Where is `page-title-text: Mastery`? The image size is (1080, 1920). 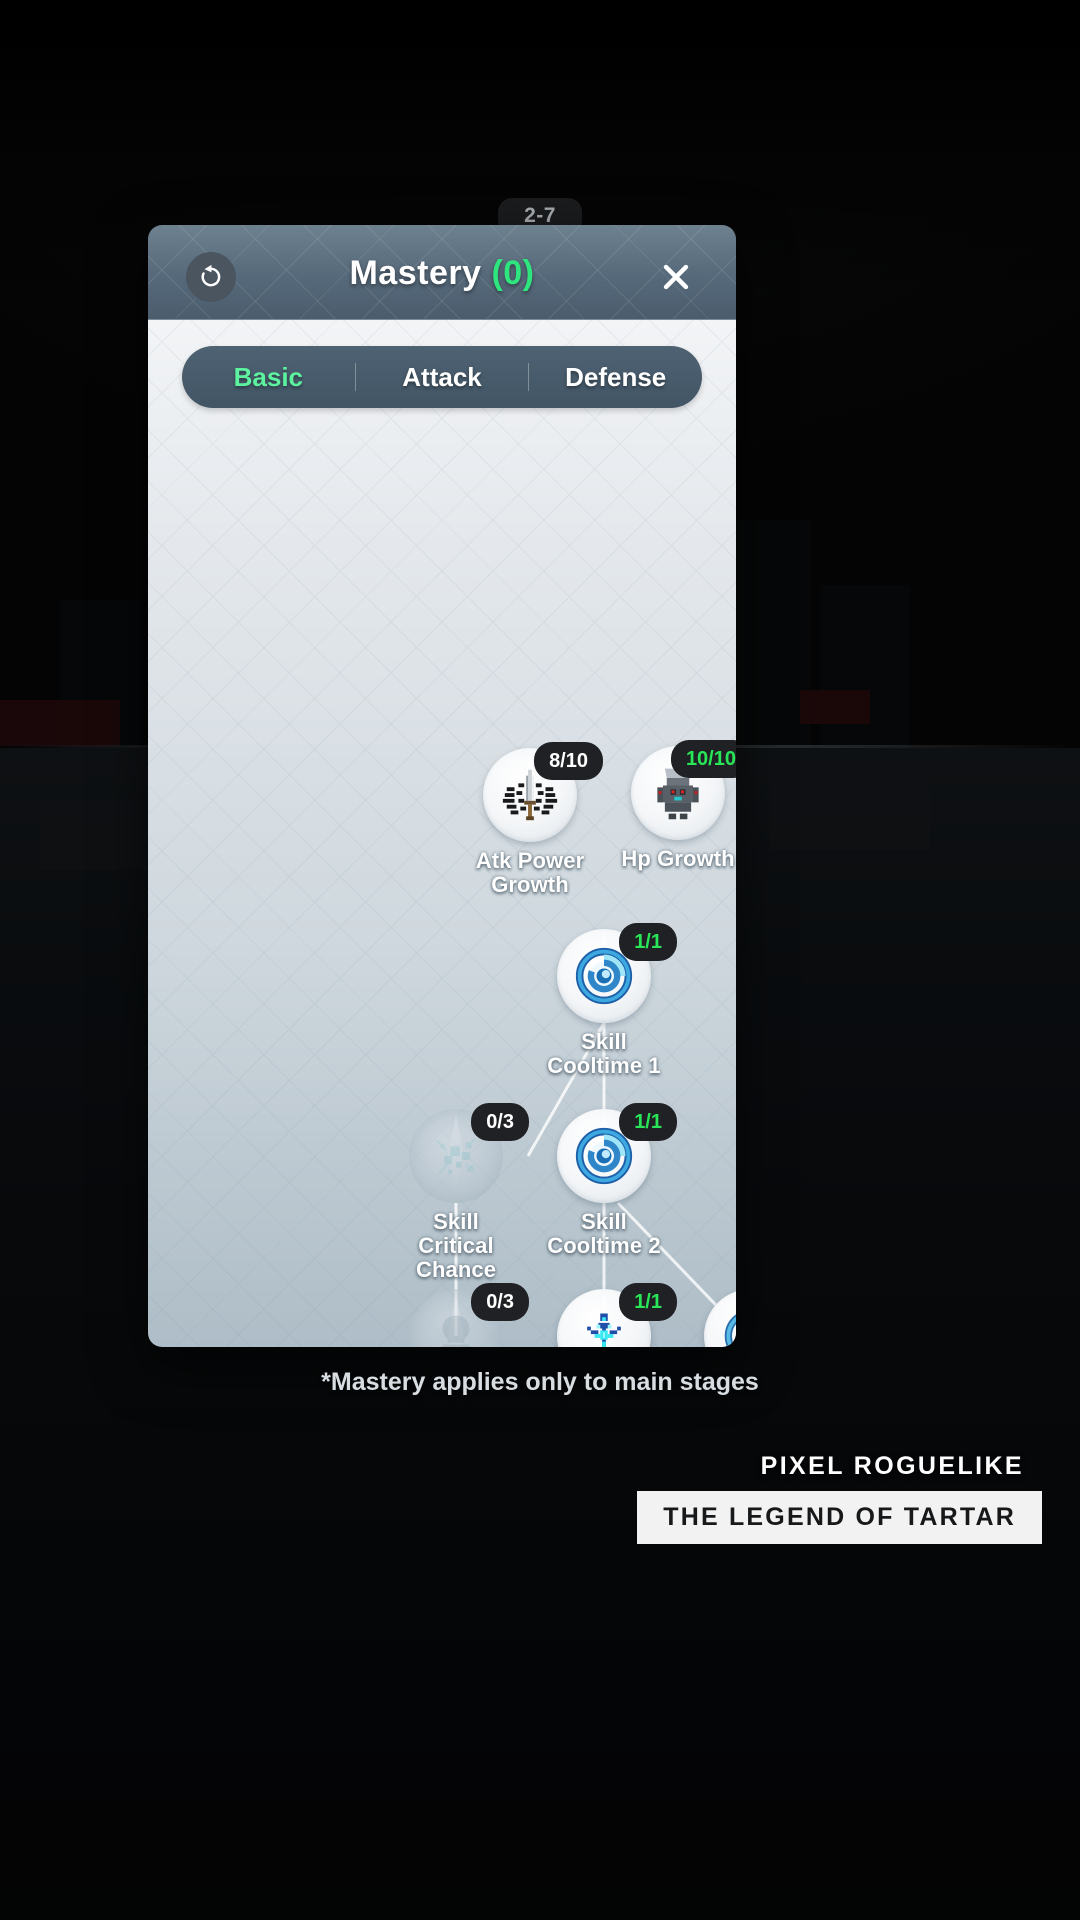 page-title-text: Mastery is located at coordinates (415, 273).